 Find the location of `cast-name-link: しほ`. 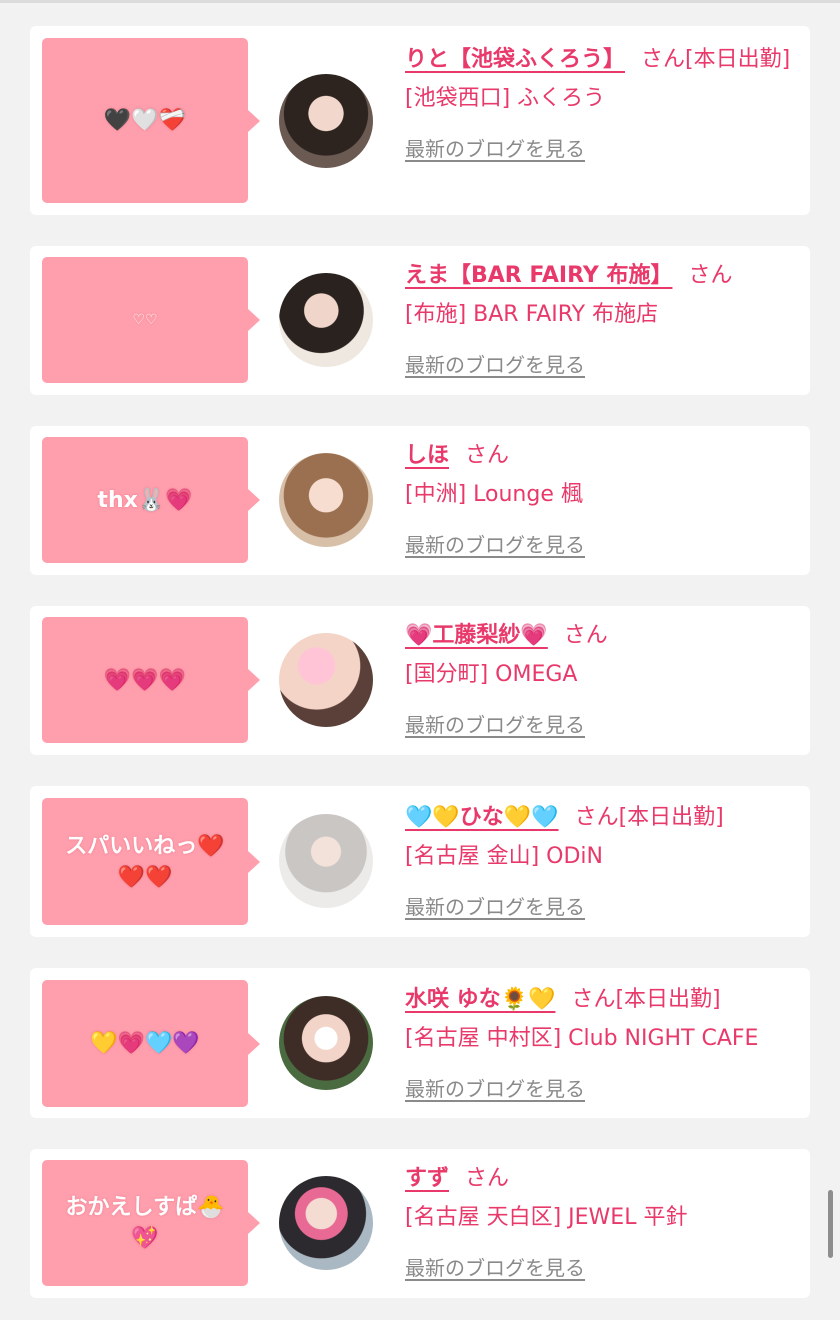

cast-name-link: しほ is located at coordinates (427, 455).